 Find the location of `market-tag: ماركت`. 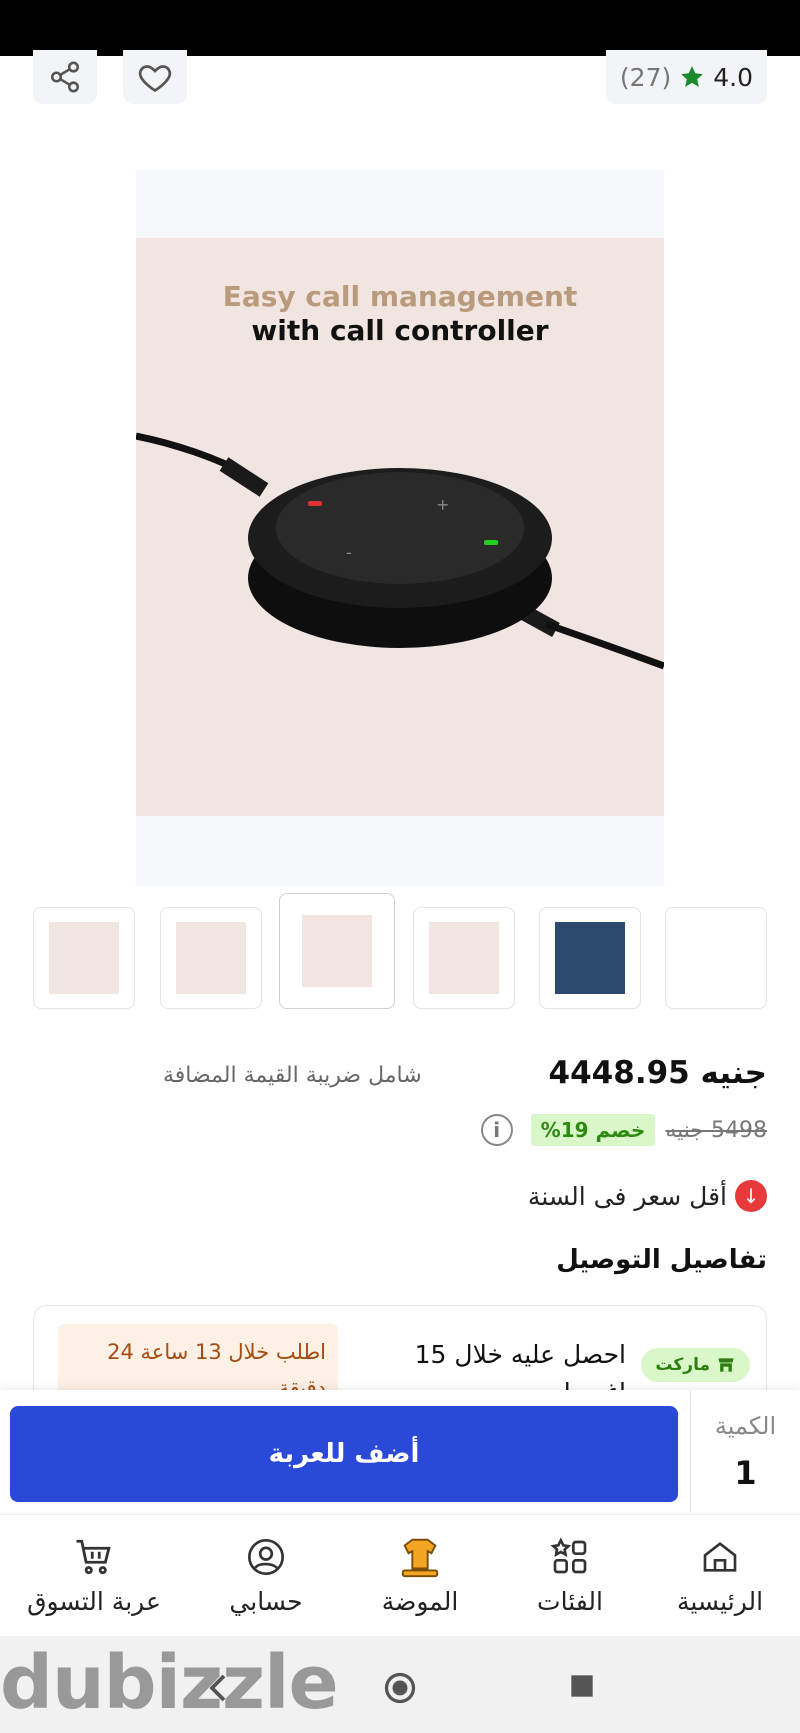

market-tag: ماركت is located at coordinates (695, 1365).